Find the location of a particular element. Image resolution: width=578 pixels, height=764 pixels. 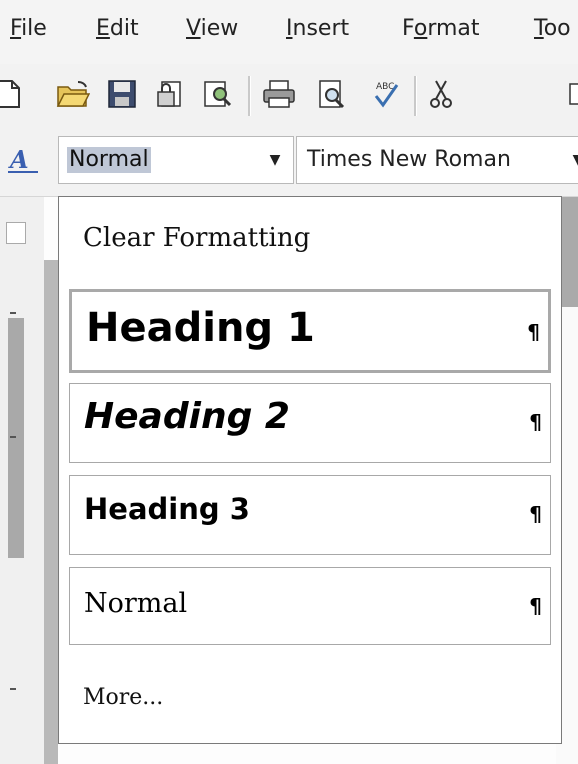

save-icon is located at coordinates (122, 94).